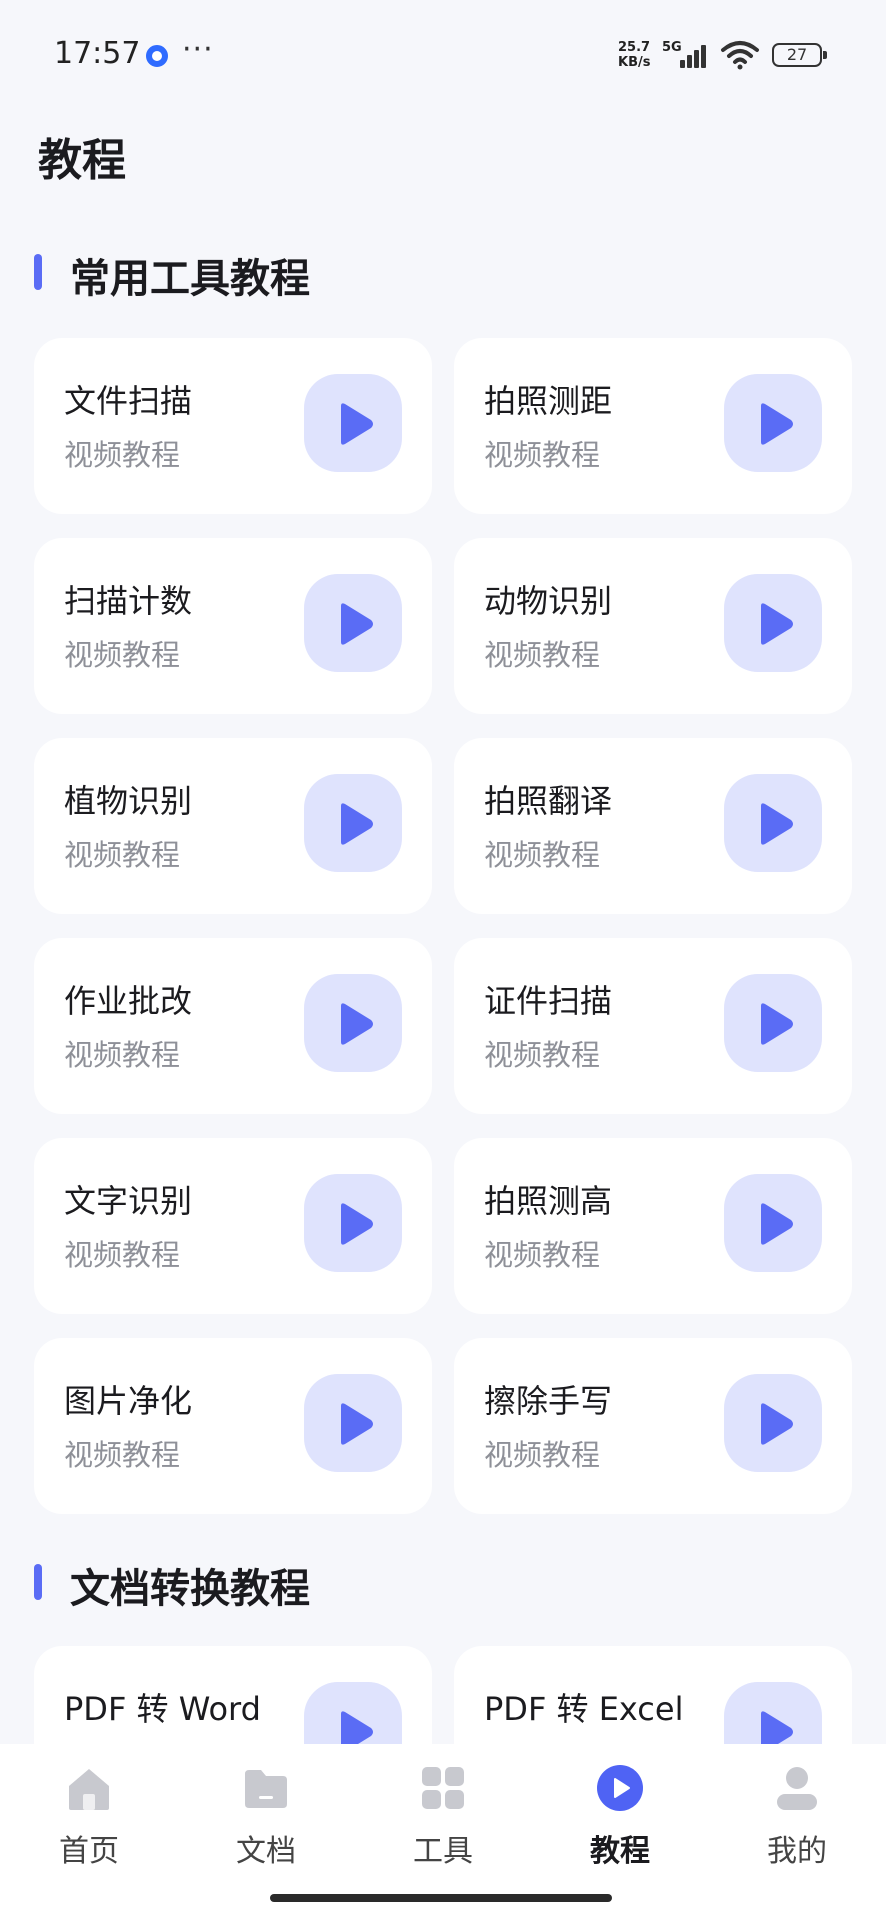 This screenshot has height=1920, width=886. Describe the element at coordinates (443, 1788) in the screenshot. I see `grid-icon` at that location.